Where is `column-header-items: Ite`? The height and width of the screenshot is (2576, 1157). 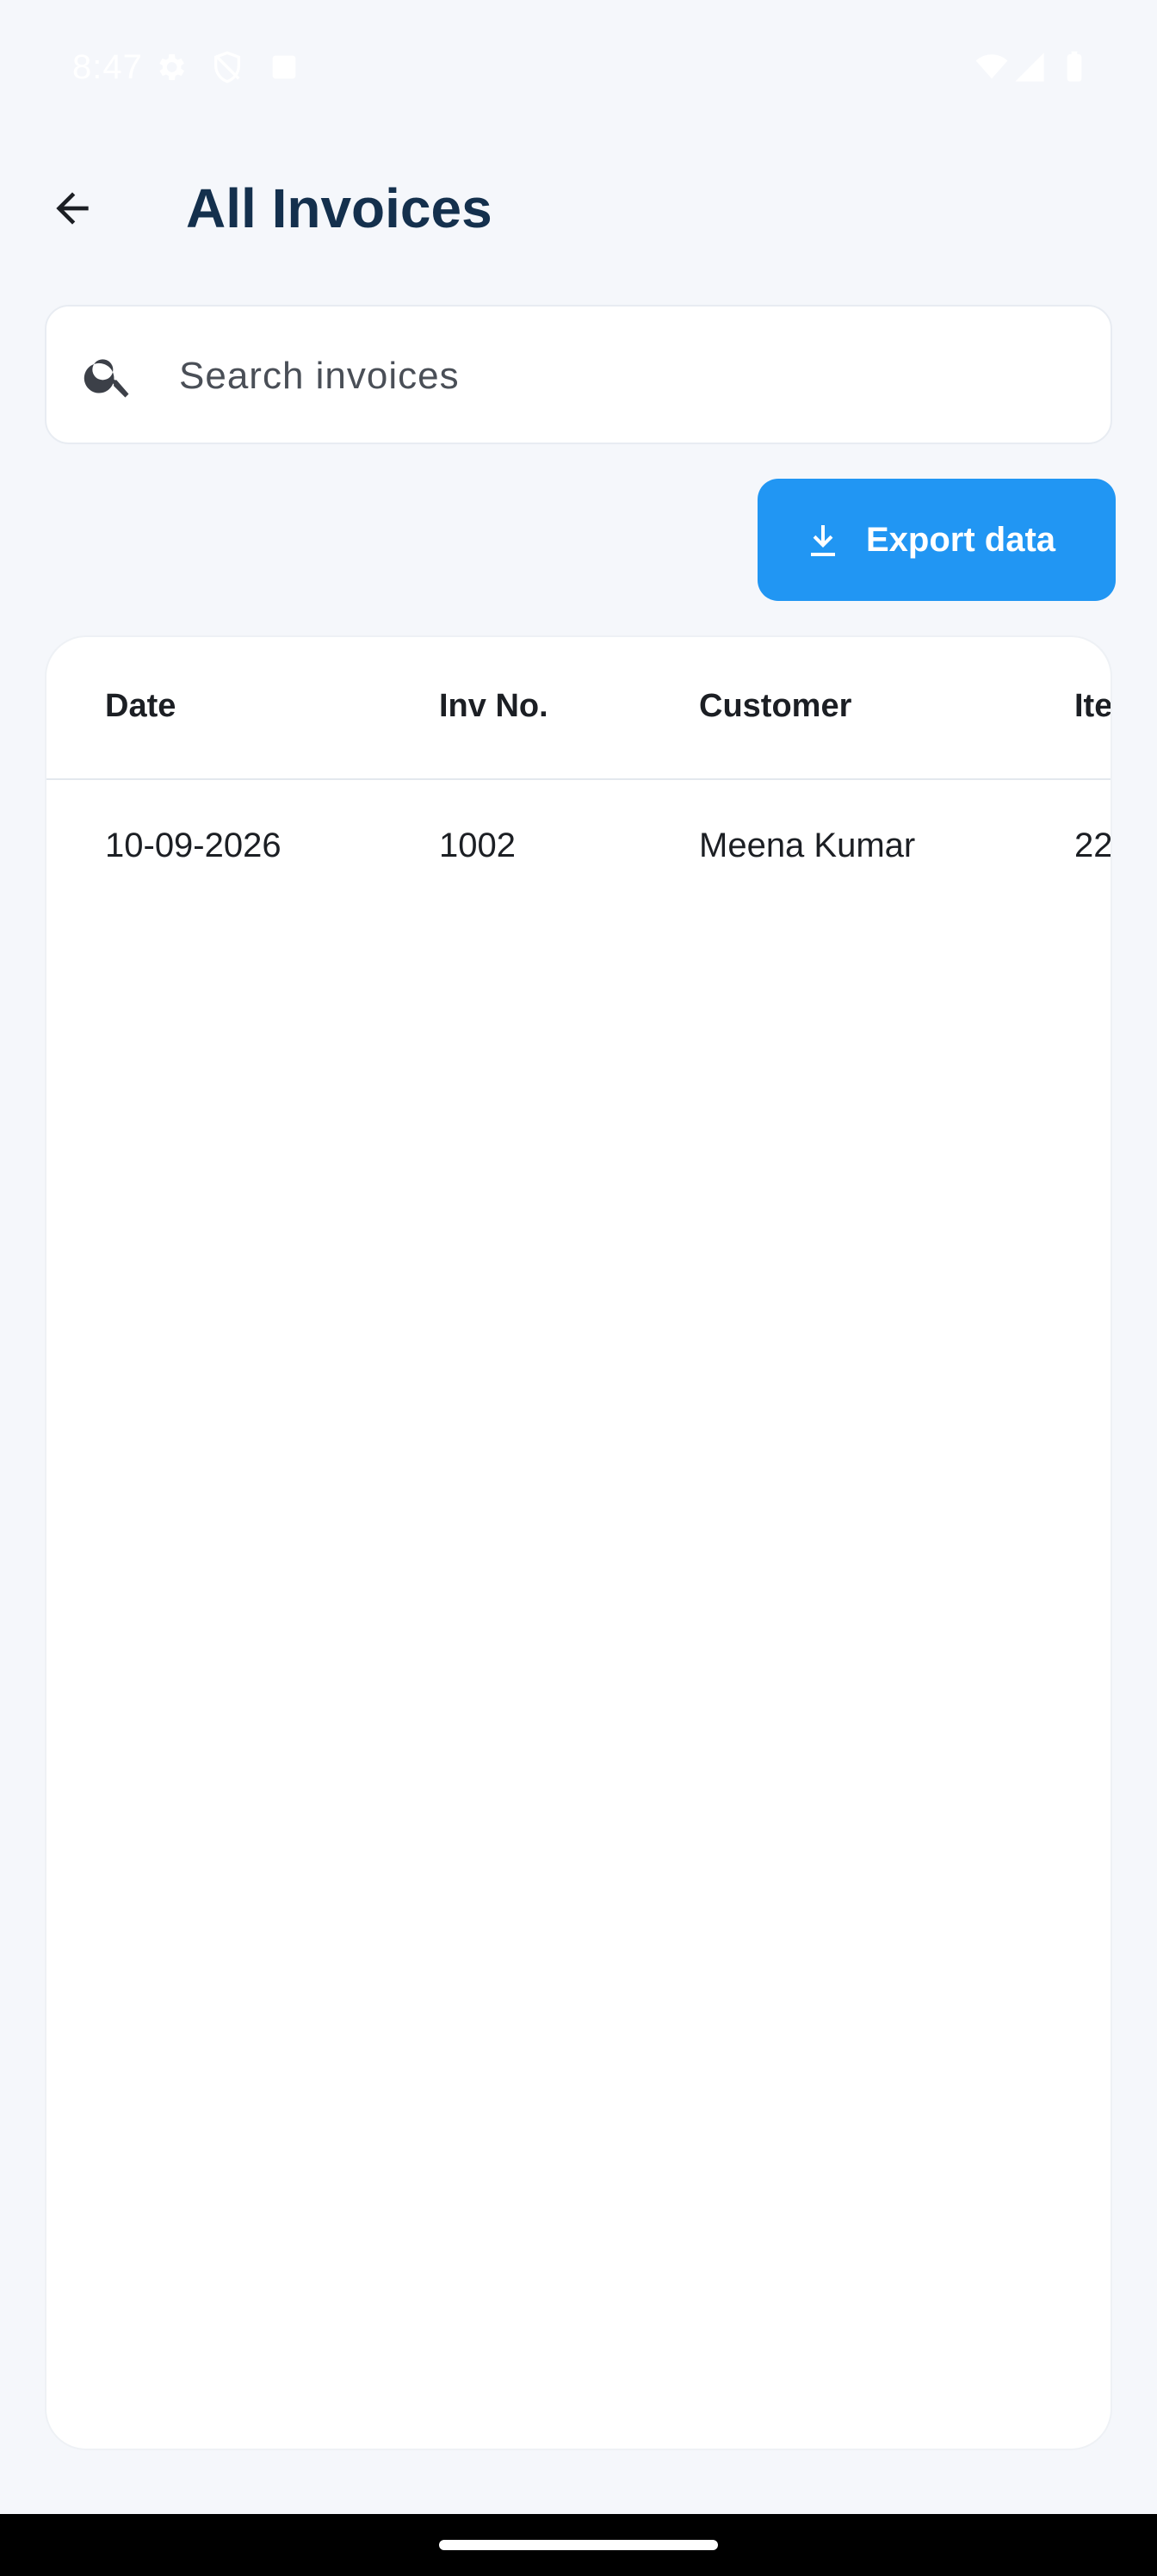
column-header-items: Ite is located at coordinates (1092, 706).